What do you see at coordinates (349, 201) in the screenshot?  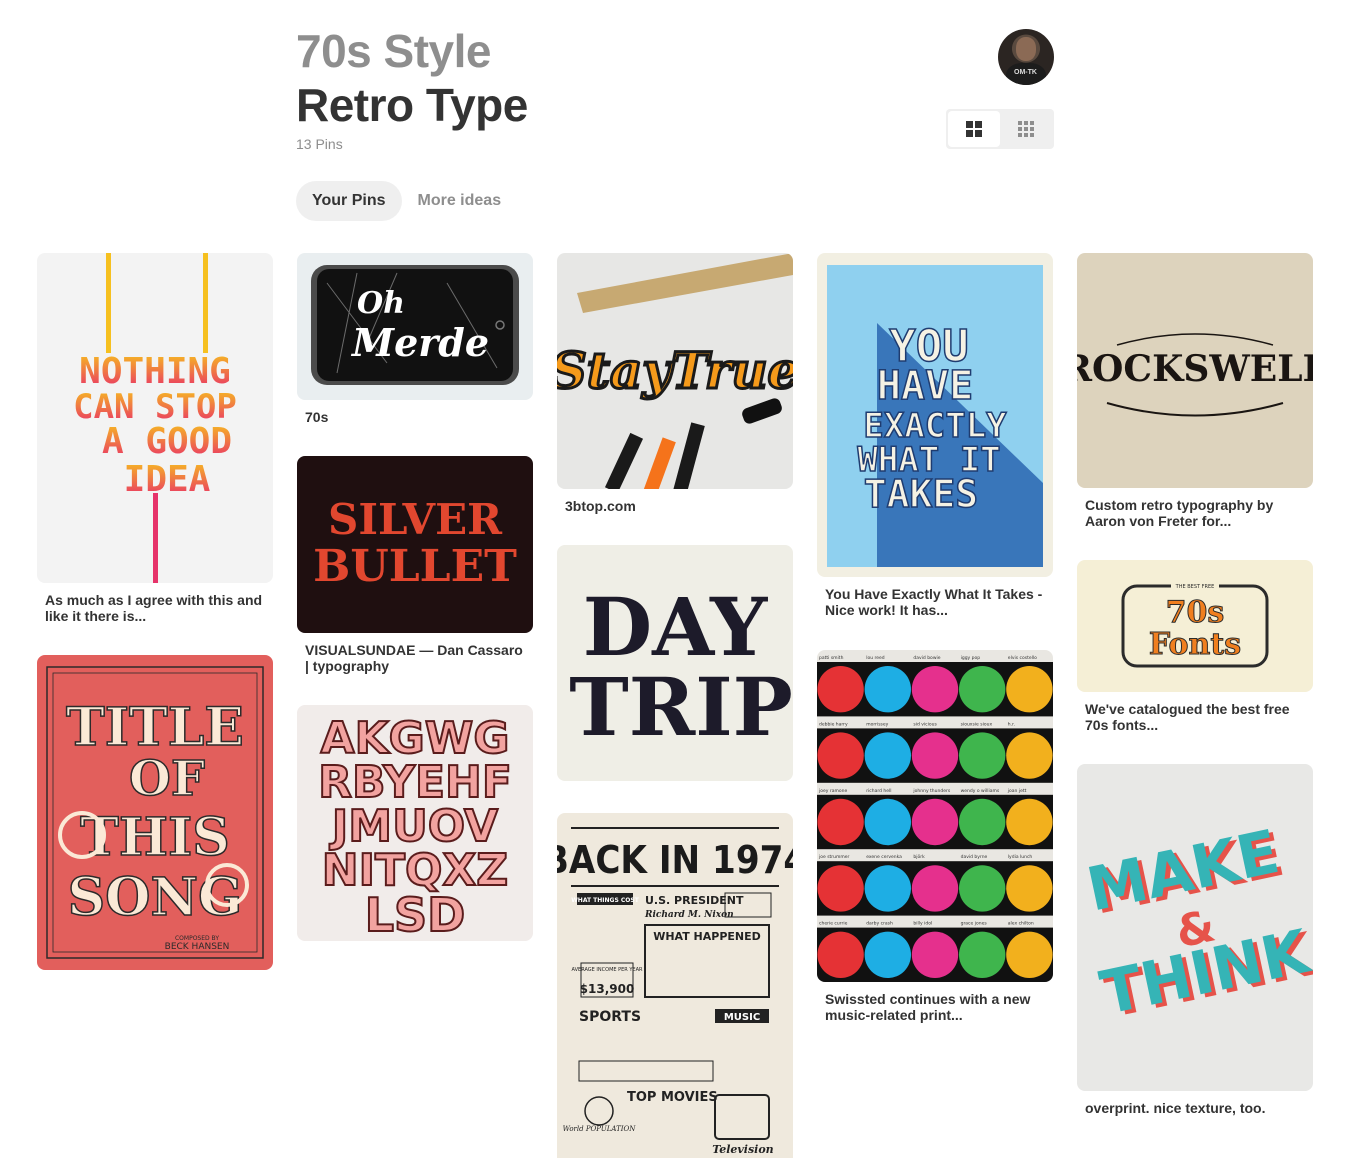 I see `tab-your-pins: Your Pins` at bounding box center [349, 201].